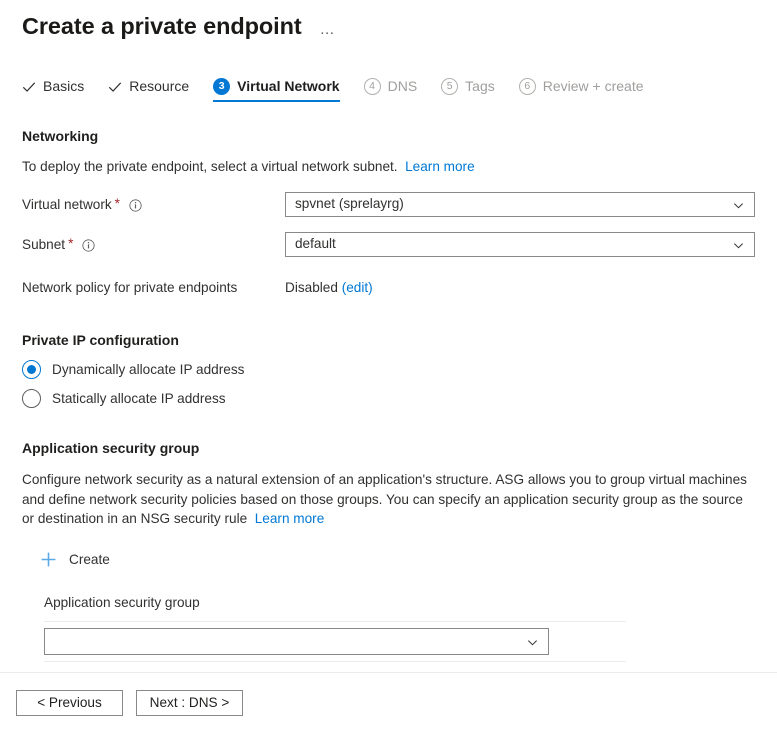 The image size is (777, 732). What do you see at coordinates (162, 26) in the screenshot?
I see `page-title: Create a private endpoint` at bounding box center [162, 26].